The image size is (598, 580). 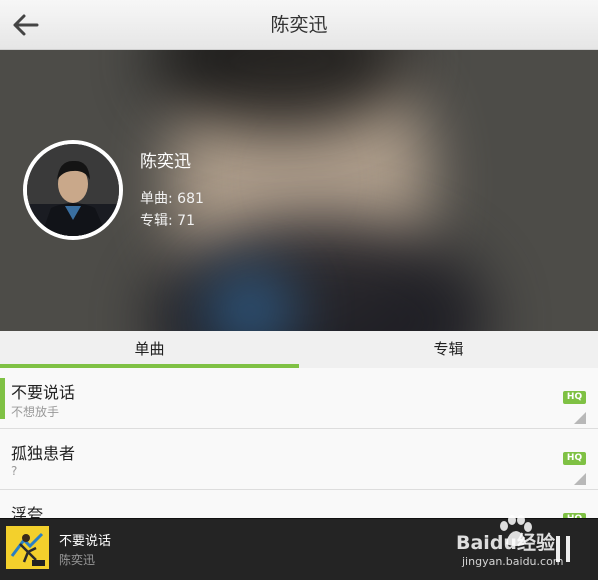 I want to click on singles-stat: 单曲: 681, so click(x=172, y=198).